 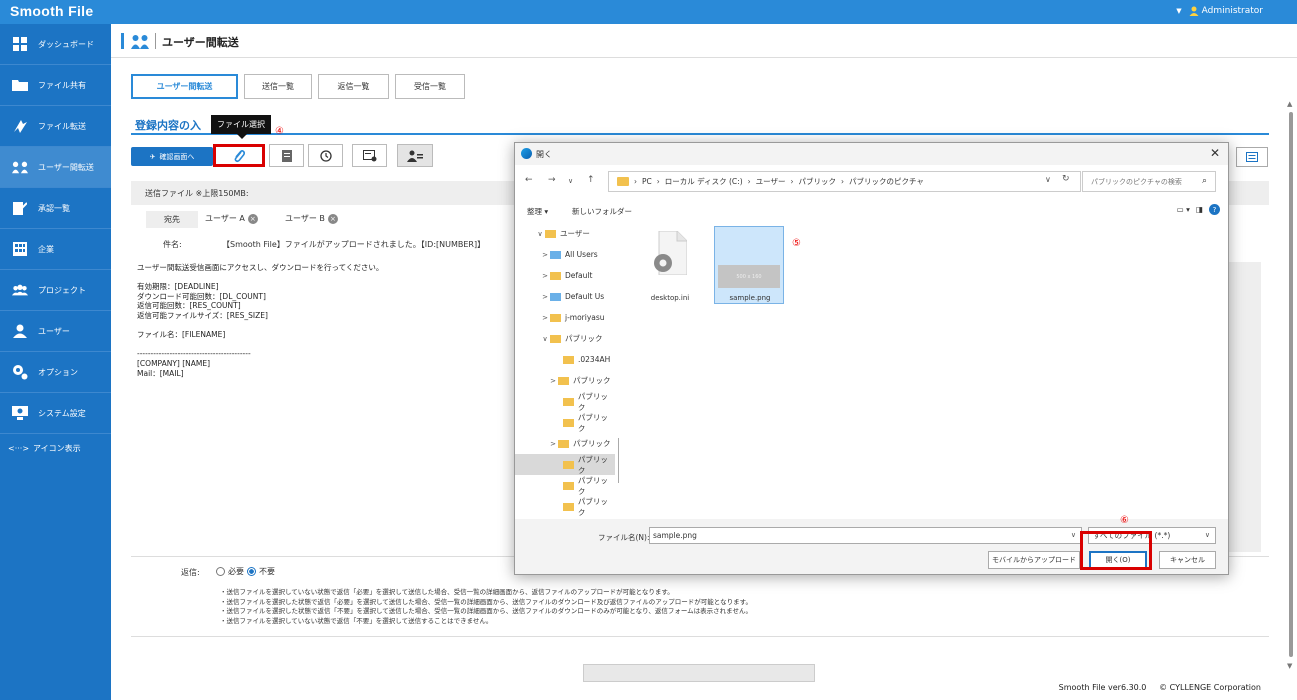 I want to click on sidebar-item-label: ファイル転送, so click(x=62, y=126).